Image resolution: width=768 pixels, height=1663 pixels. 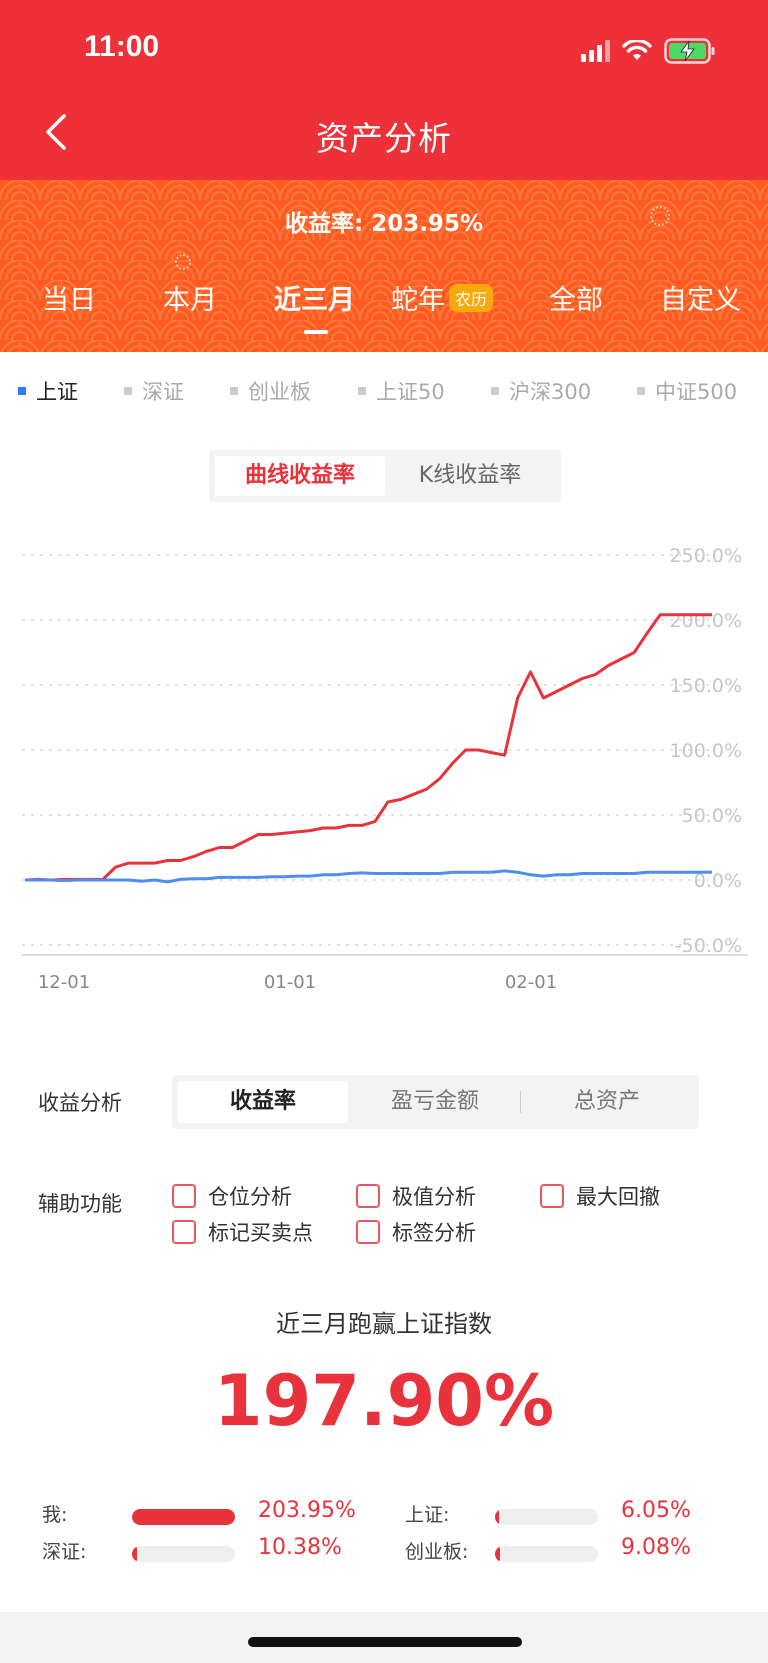 I want to click on aux-tag-analysis: 标签分析, so click(x=416, y=1232).